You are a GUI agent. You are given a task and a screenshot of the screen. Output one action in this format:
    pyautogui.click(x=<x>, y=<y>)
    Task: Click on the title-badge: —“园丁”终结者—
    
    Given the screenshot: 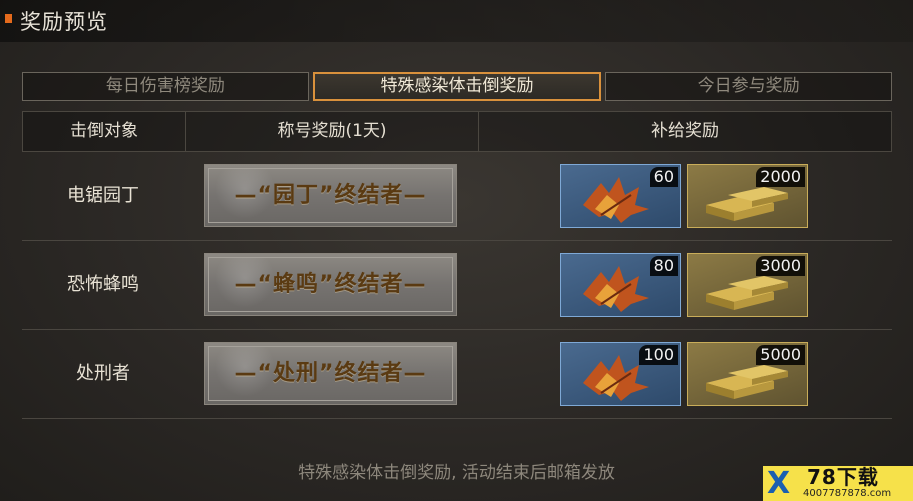 What is the action you would take?
    pyautogui.click(x=330, y=195)
    